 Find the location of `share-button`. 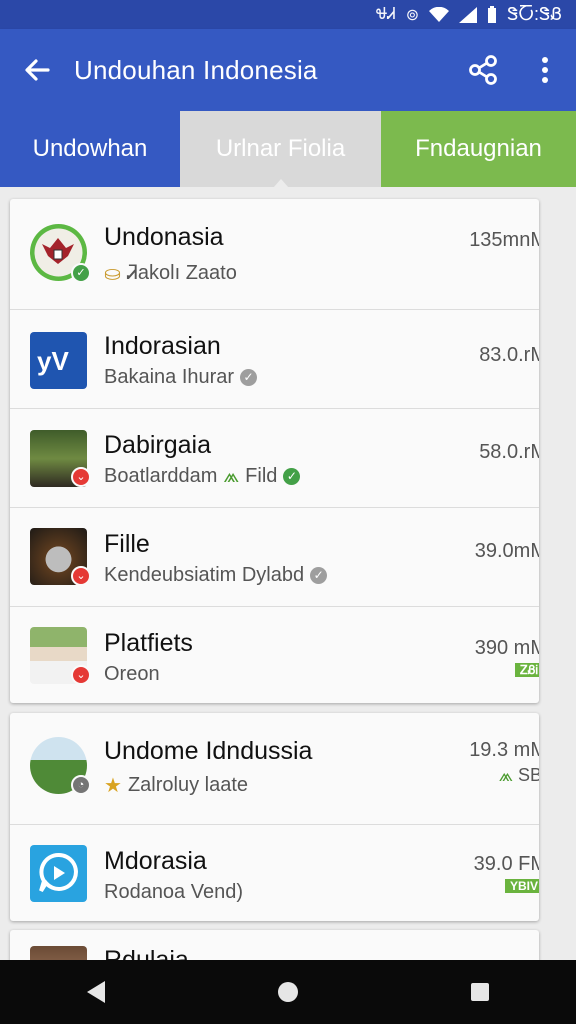

share-button is located at coordinates (483, 70).